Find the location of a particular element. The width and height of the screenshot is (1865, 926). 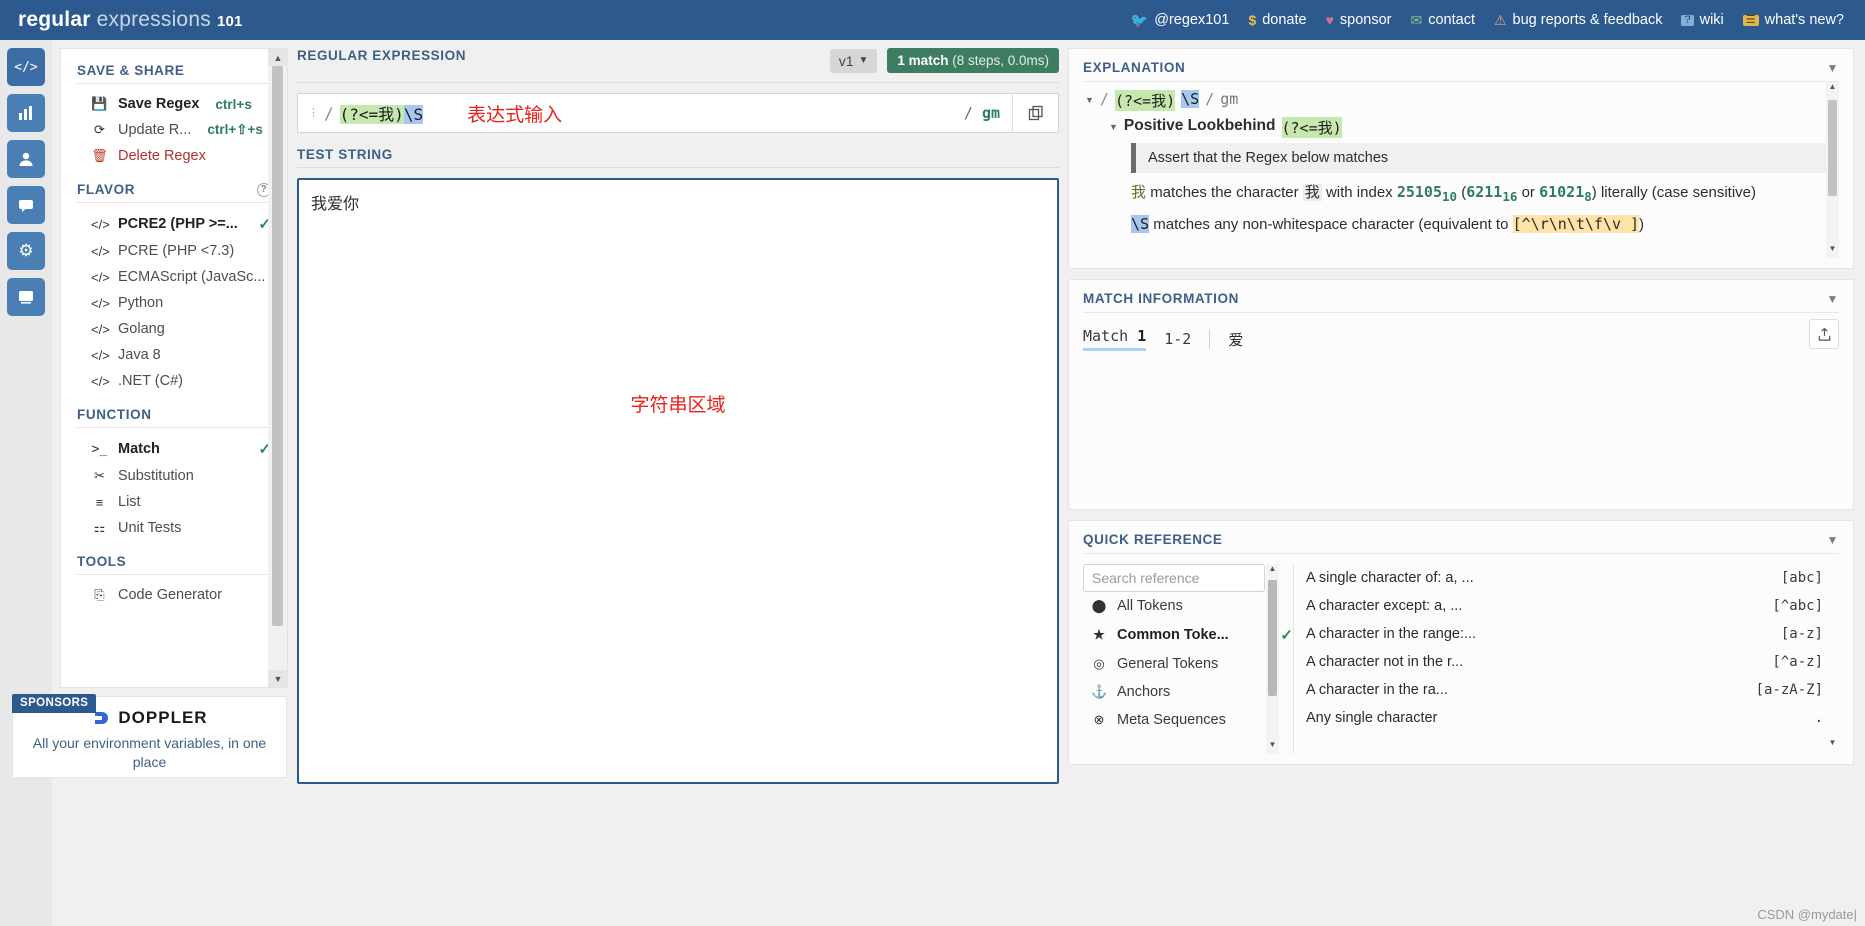

nav-label-twitter: @regex101 is located at coordinates (1192, 20).